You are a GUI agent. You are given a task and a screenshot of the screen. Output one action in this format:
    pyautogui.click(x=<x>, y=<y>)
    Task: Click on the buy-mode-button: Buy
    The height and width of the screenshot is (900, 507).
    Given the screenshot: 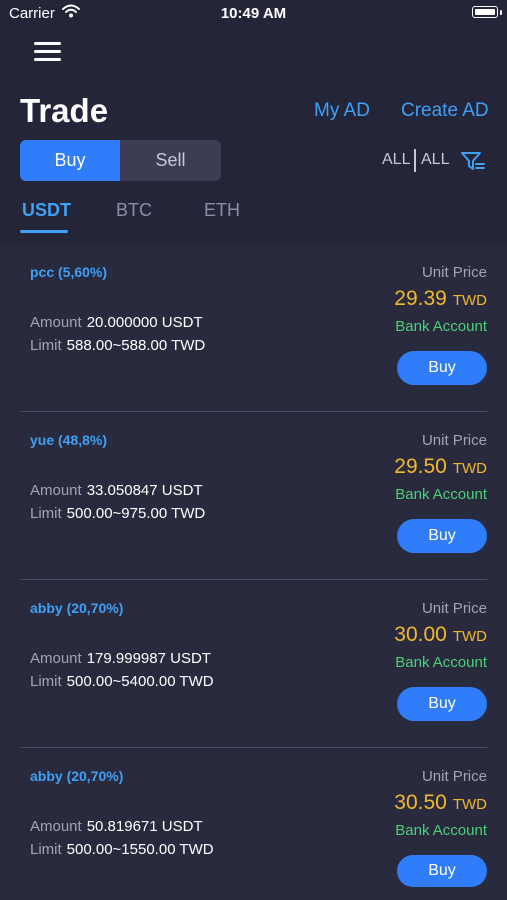 What is the action you would take?
    pyautogui.click(x=70, y=160)
    